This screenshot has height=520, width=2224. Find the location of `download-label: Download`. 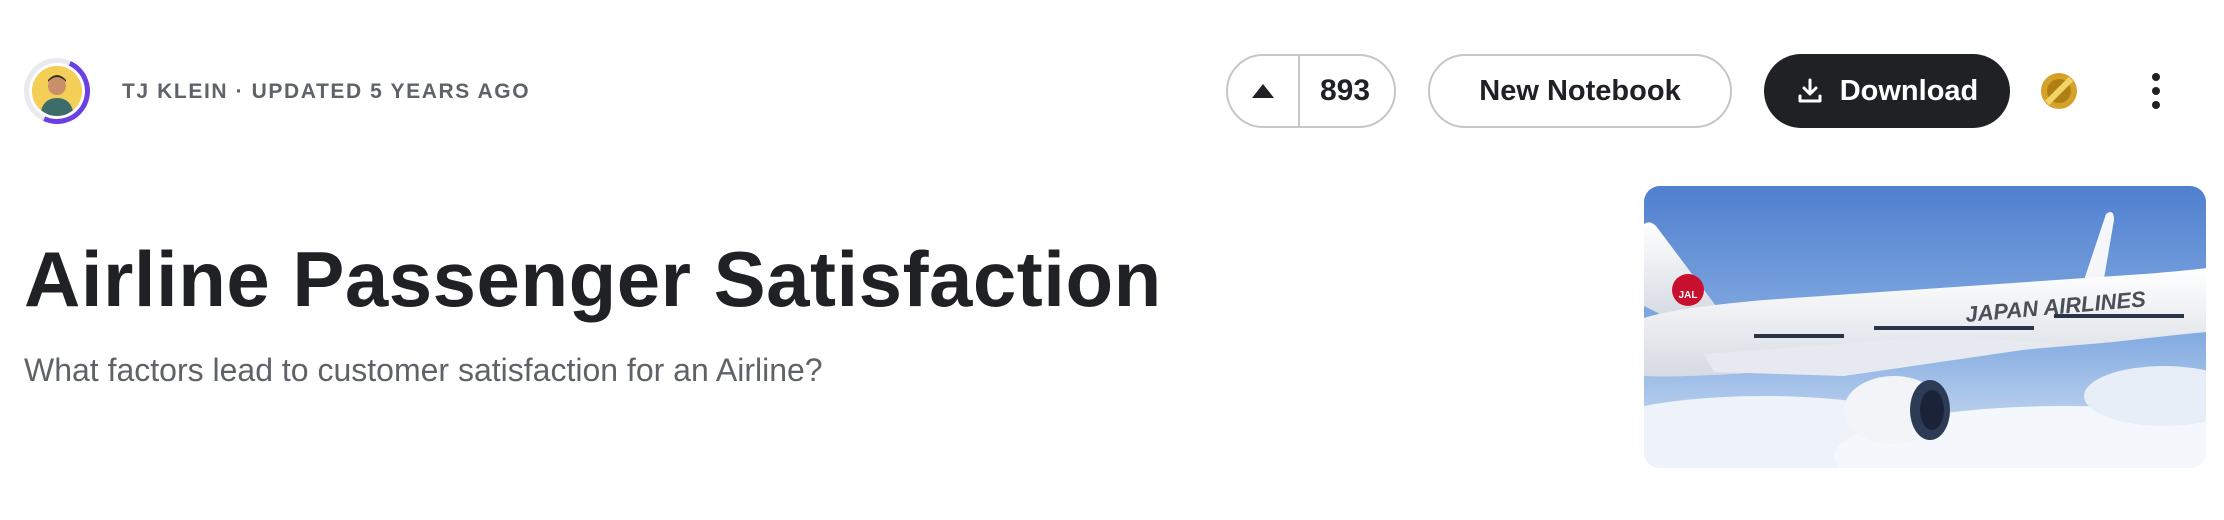

download-label: Download is located at coordinates (1909, 90).